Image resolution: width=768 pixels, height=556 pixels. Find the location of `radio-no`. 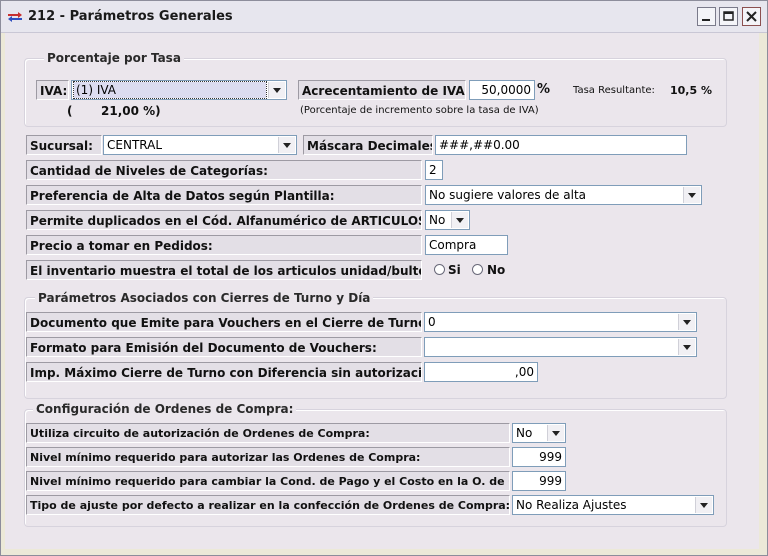

radio-no is located at coordinates (477, 269).